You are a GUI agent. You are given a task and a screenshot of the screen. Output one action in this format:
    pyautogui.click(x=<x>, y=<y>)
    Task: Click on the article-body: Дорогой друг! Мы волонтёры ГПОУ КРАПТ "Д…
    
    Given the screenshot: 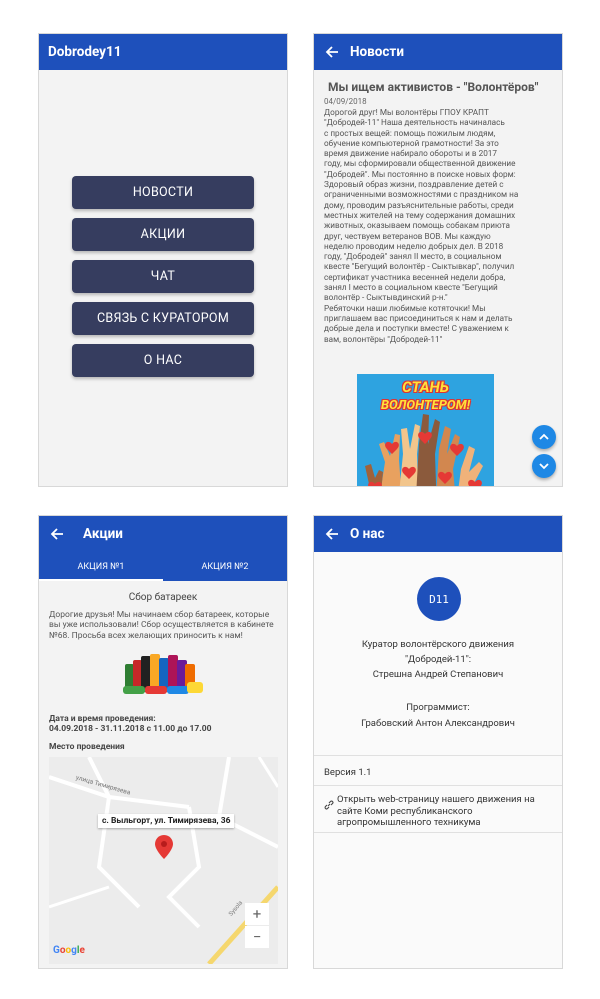 What is the action you would take?
    pyautogui.click(x=421, y=226)
    